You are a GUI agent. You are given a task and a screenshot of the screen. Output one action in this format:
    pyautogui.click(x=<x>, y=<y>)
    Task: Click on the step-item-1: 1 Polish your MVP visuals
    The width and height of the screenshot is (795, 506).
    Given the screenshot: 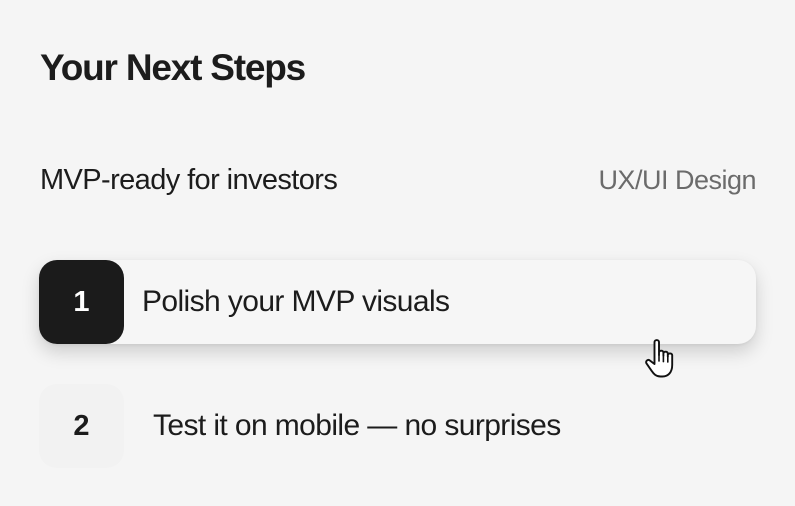 What is the action you would take?
    pyautogui.click(x=397, y=302)
    